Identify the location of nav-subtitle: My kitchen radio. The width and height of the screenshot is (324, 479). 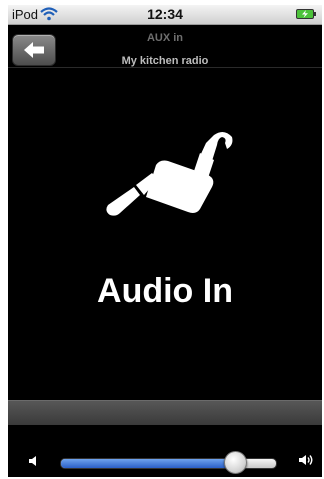
(165, 61).